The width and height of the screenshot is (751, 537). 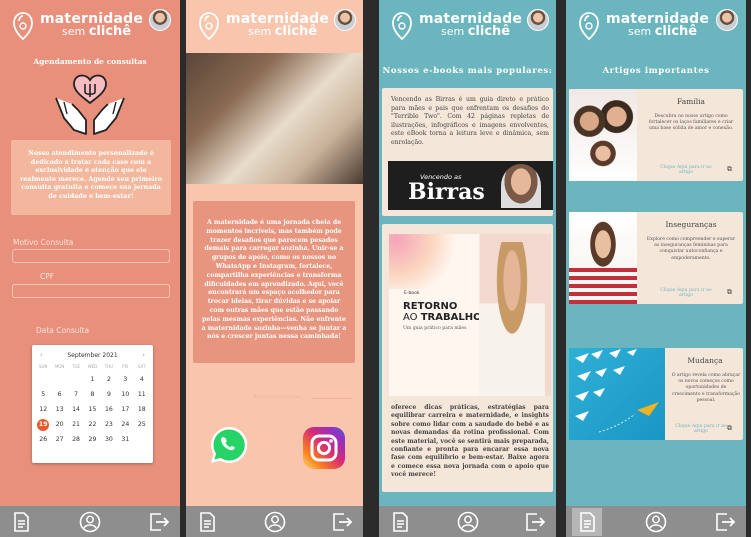 What do you see at coordinates (92, 440) in the screenshot?
I see `calendar-day: 29` at bounding box center [92, 440].